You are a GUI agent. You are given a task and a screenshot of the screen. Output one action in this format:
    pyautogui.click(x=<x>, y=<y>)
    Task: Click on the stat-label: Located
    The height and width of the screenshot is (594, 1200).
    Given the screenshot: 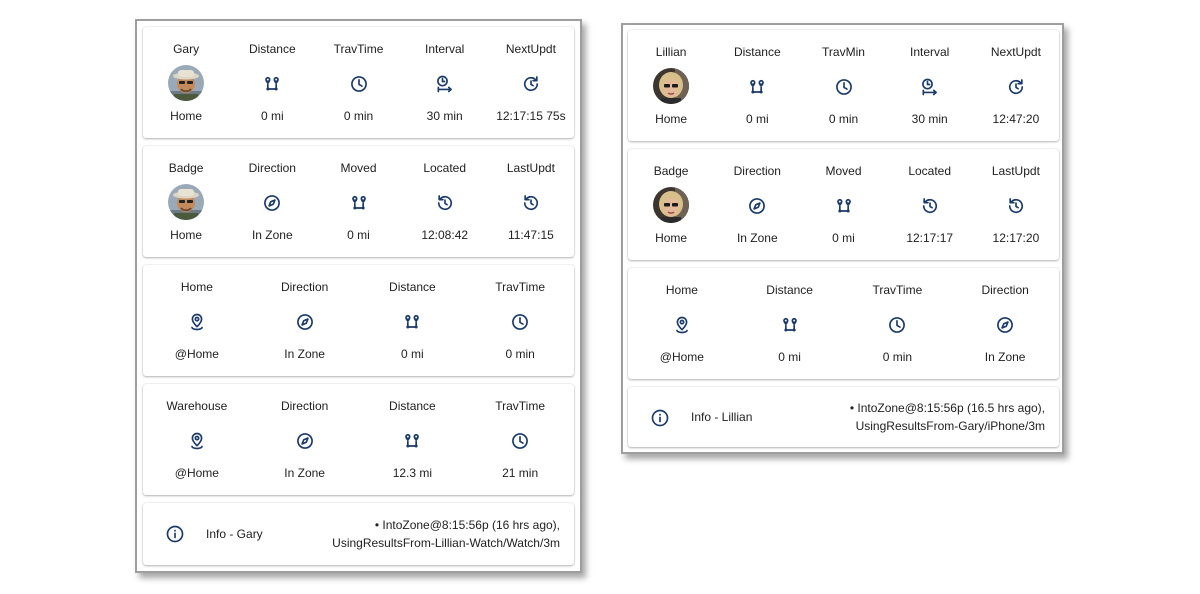 What is the action you would take?
    pyautogui.click(x=445, y=168)
    